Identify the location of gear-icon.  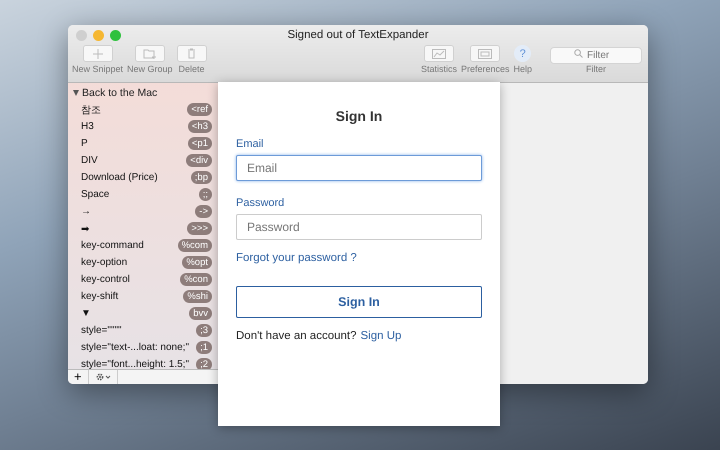
(102, 377).